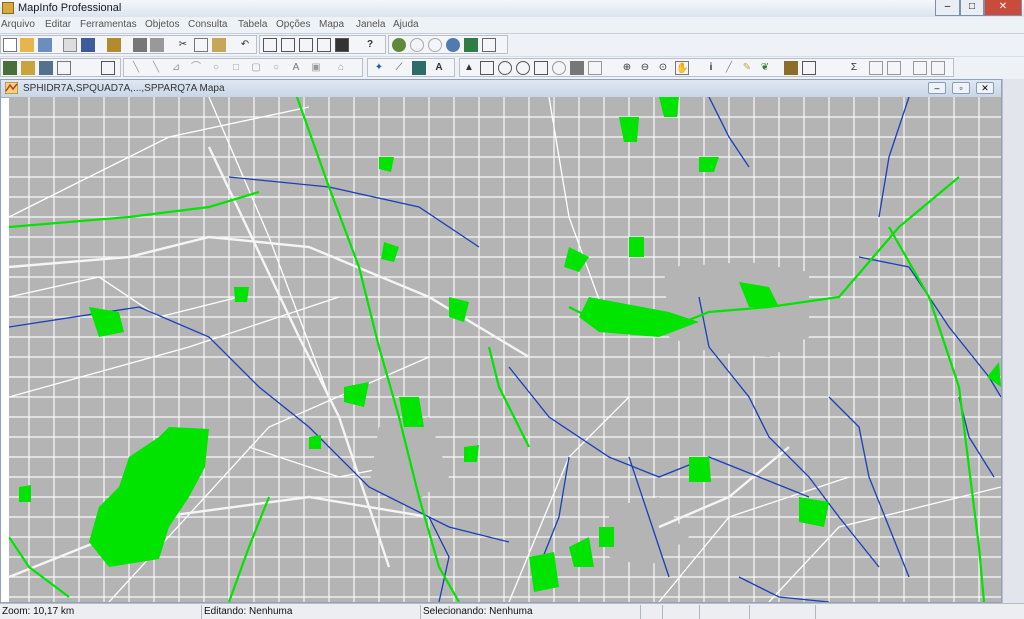 The image size is (1024, 619). Describe the element at coordinates (8, 8) in the screenshot. I see `mapinfo-app-icon` at that location.